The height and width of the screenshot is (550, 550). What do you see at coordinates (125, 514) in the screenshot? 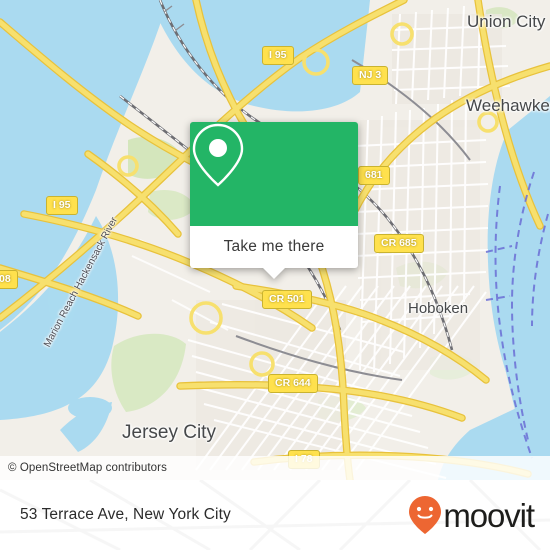
I see `address-label: 53 Terrace Ave, New York City` at bounding box center [125, 514].